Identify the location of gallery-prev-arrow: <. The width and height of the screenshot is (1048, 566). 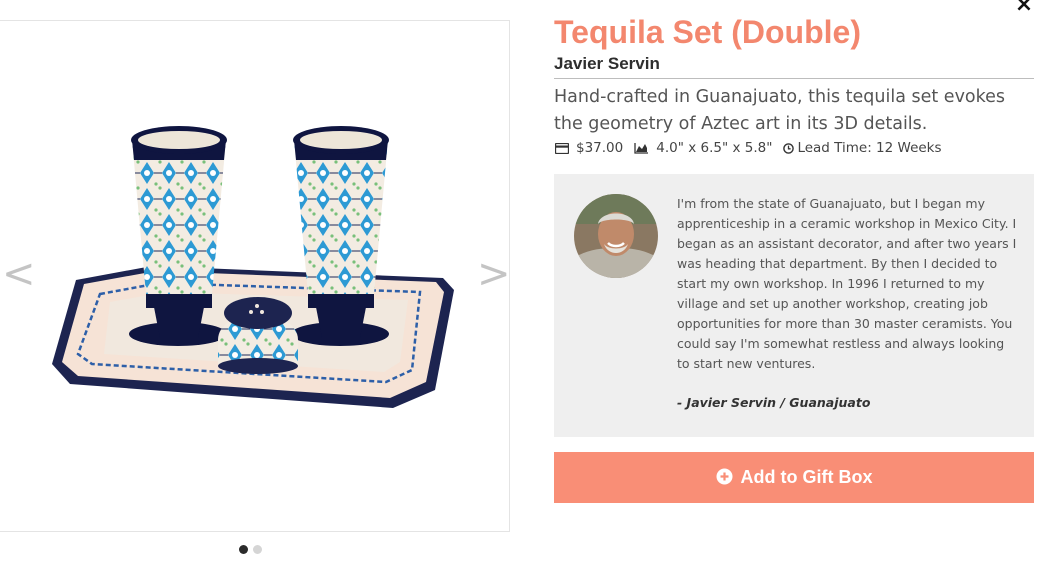
(19, 274).